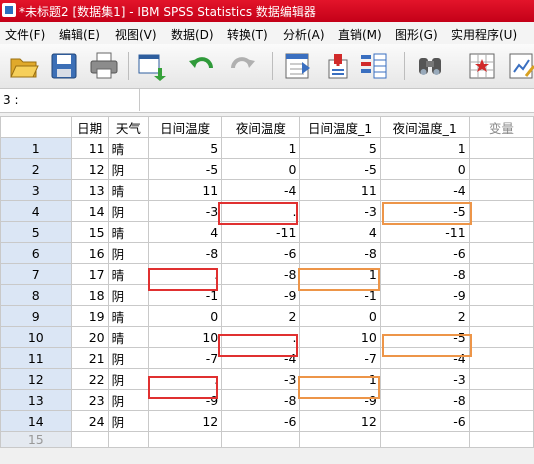 This screenshot has width=534, height=464. I want to click on column-header-weather: 天气, so click(128, 127).